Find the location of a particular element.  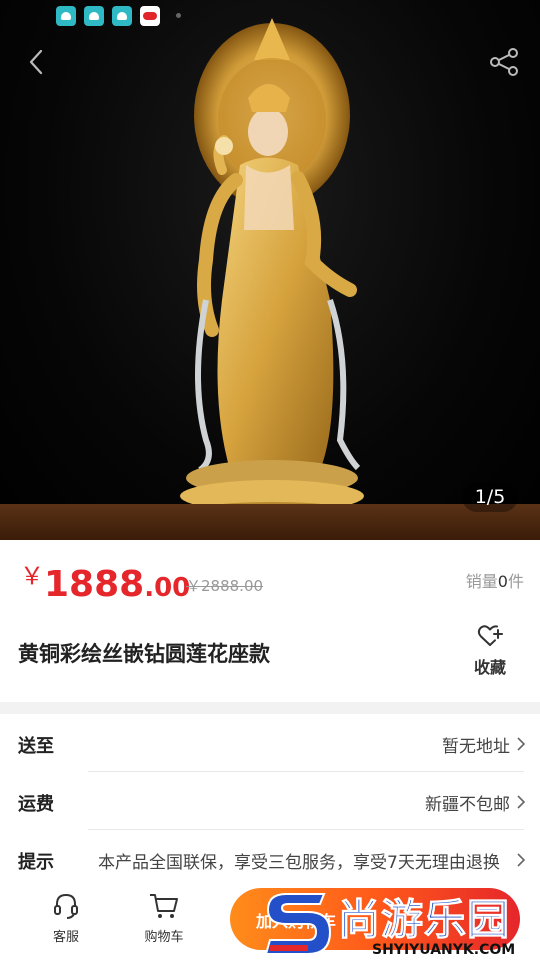

shipping-fee-row: 运费 新疆不包邮 is located at coordinates (270, 801).